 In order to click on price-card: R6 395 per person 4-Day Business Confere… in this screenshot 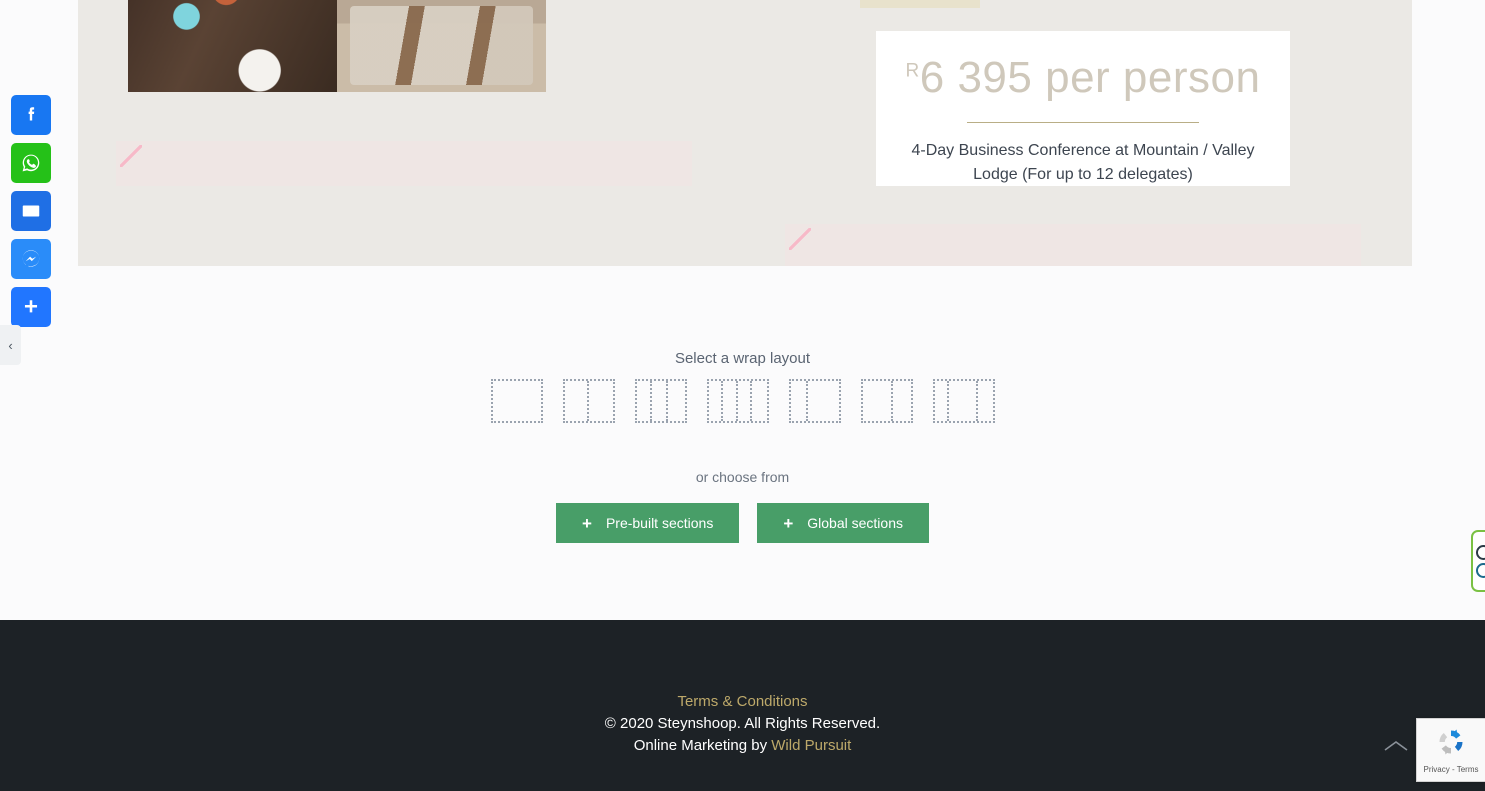, I will do `click(1083, 108)`.